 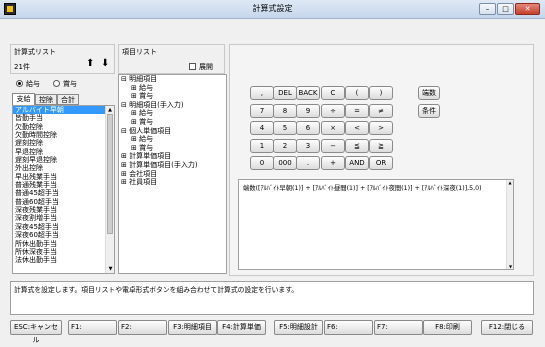 I want to click on f5-detail-design-button: F5:明細設計, so click(x=298, y=327).